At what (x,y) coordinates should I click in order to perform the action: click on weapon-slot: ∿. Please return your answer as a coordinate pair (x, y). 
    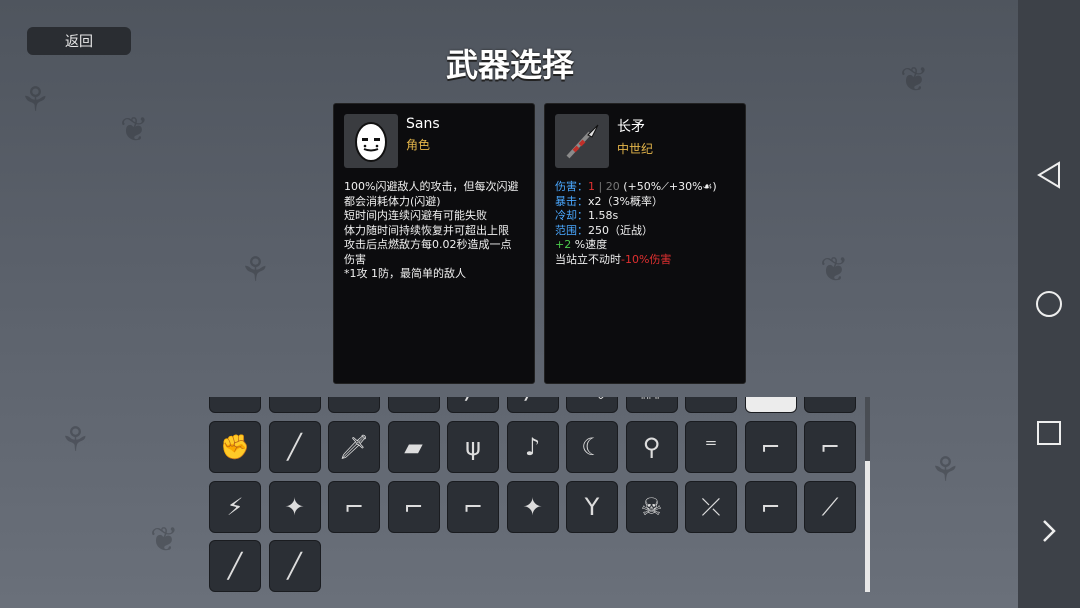
    Looking at the image, I should click on (235, 405).